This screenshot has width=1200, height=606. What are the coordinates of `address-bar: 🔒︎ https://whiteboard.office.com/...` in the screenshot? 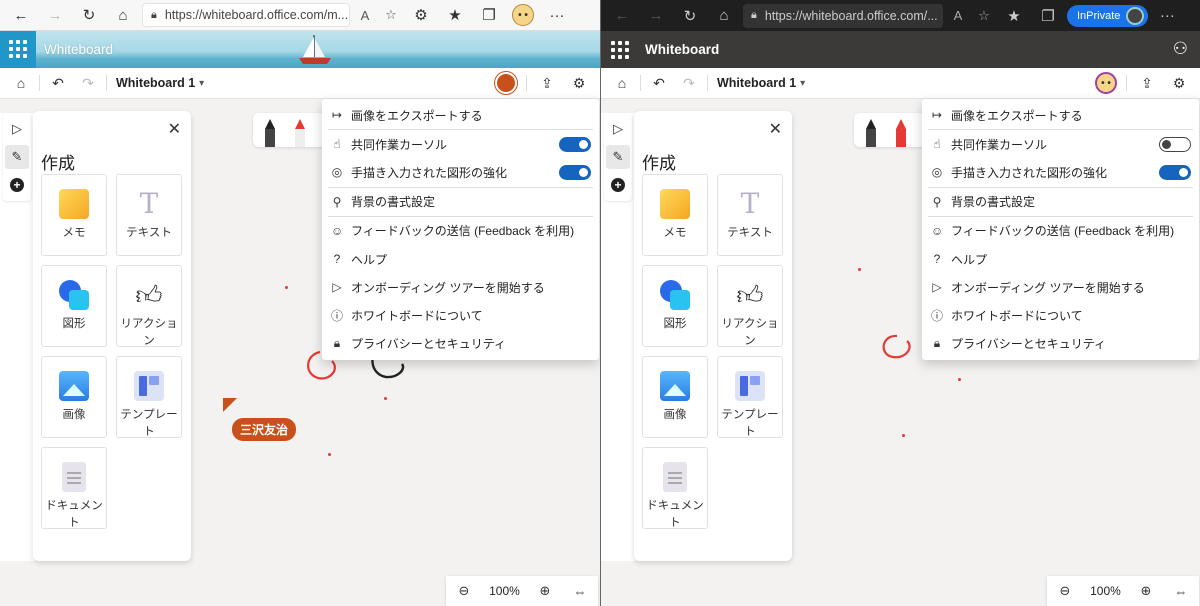 It's located at (843, 15).